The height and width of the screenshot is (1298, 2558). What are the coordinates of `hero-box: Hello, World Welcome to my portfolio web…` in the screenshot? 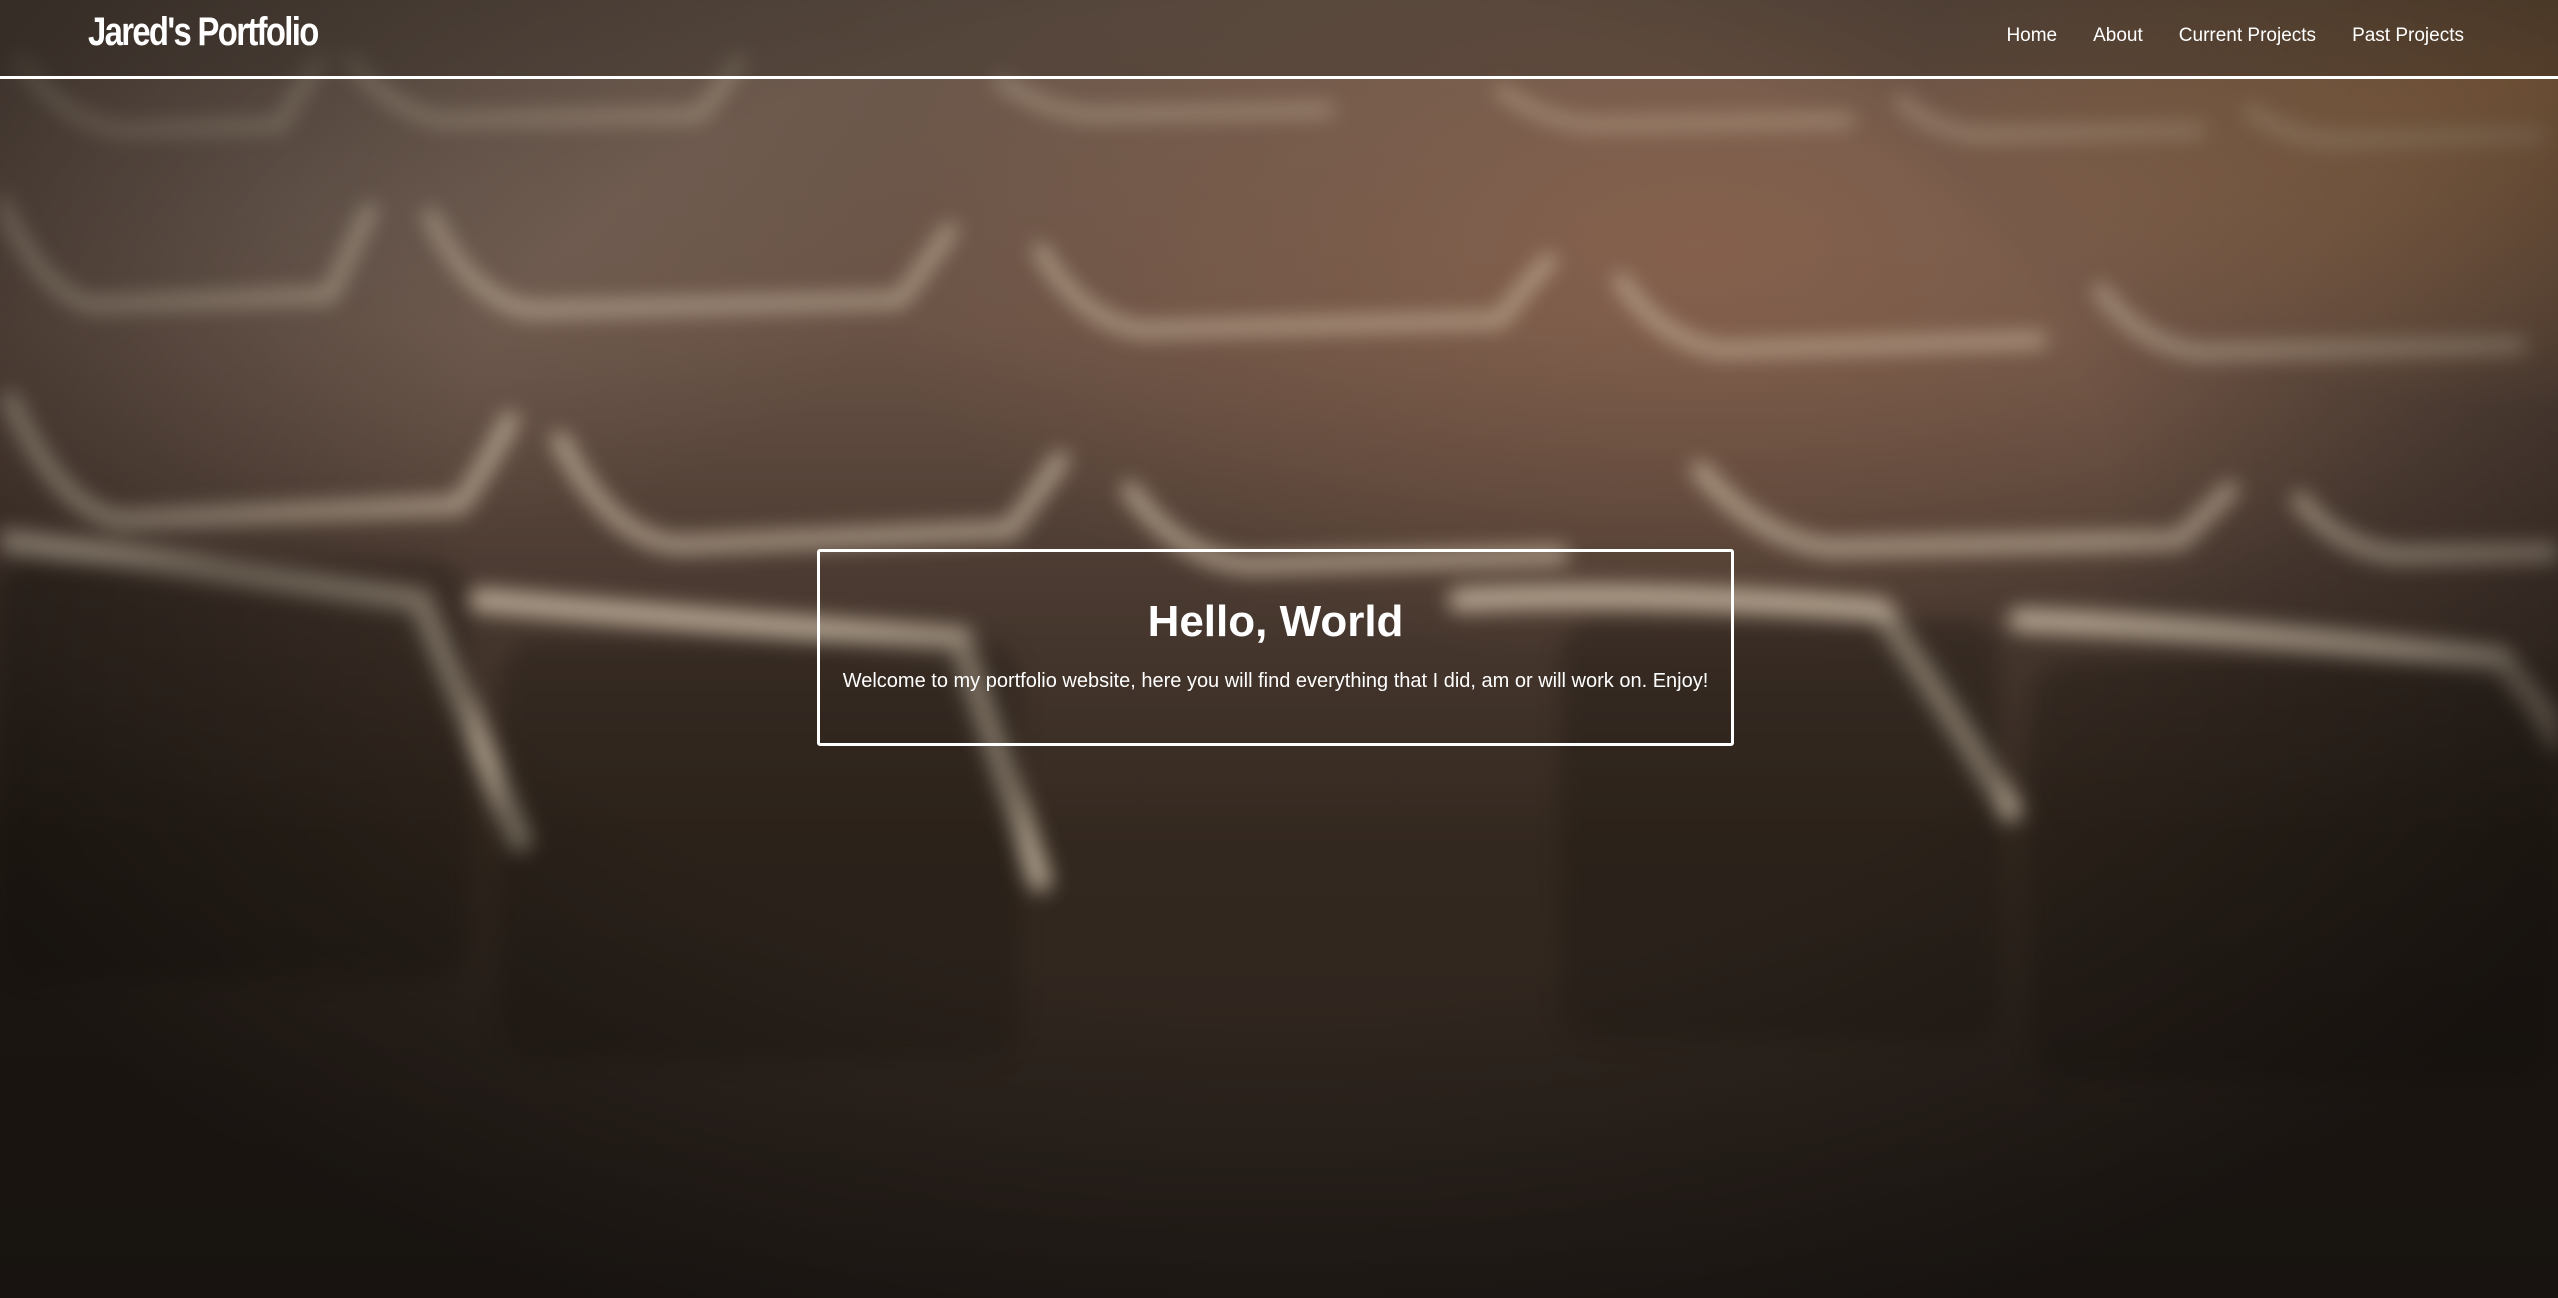 It's located at (1275, 647).